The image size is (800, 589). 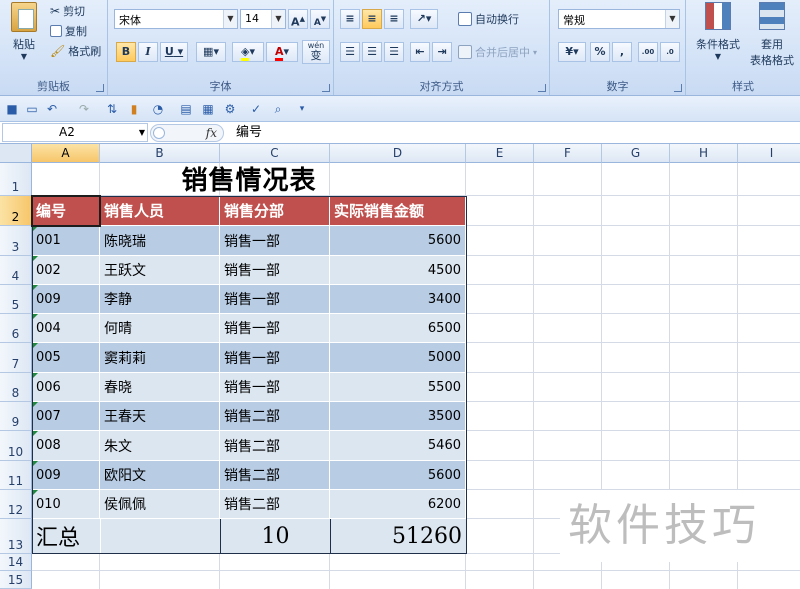 I want to click on fill-color-button: ◈▾, so click(x=248, y=52).